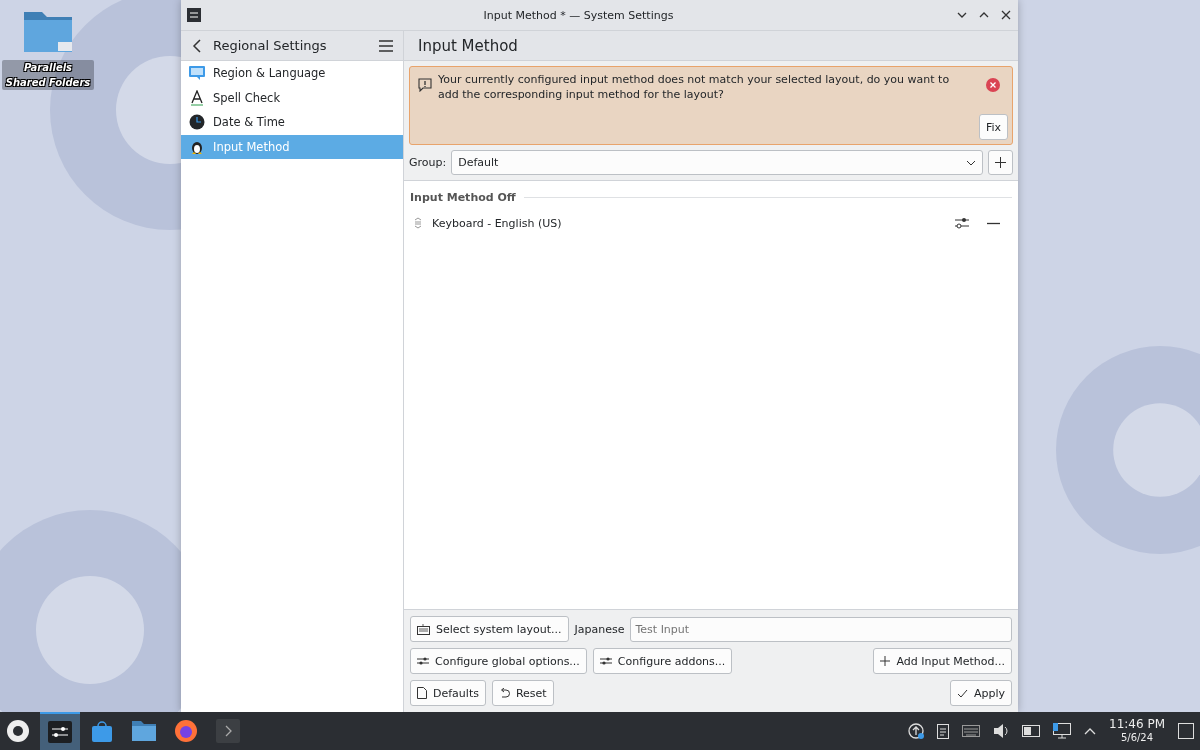 The width and height of the screenshot is (1200, 750). Describe the element at coordinates (270, 45) in the screenshot. I see `sidebar-title: Regional Settings` at that location.